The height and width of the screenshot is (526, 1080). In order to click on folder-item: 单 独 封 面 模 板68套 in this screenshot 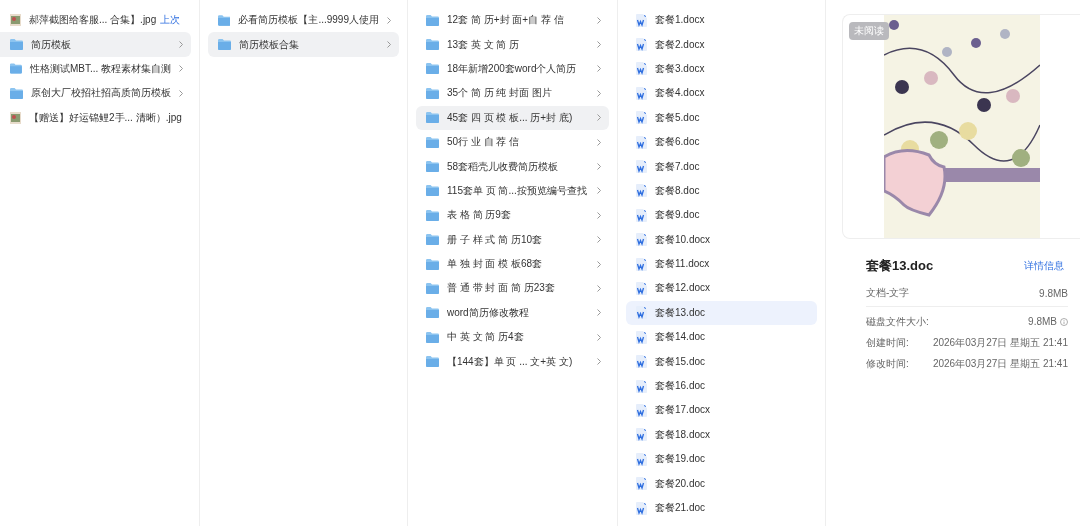, I will do `click(512, 264)`.